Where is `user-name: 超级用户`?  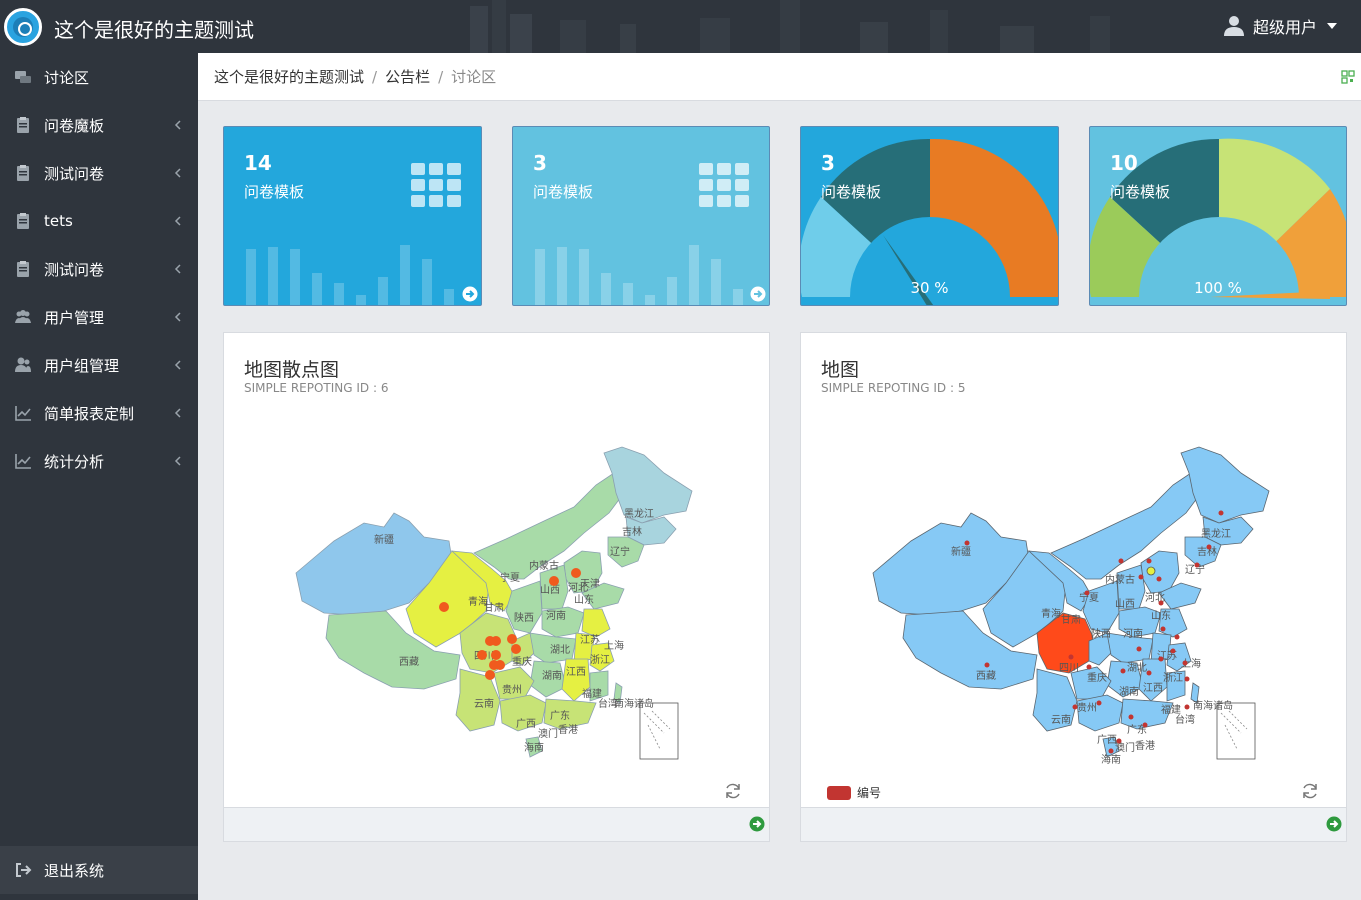 user-name: 超级用户 is located at coordinates (1284, 27).